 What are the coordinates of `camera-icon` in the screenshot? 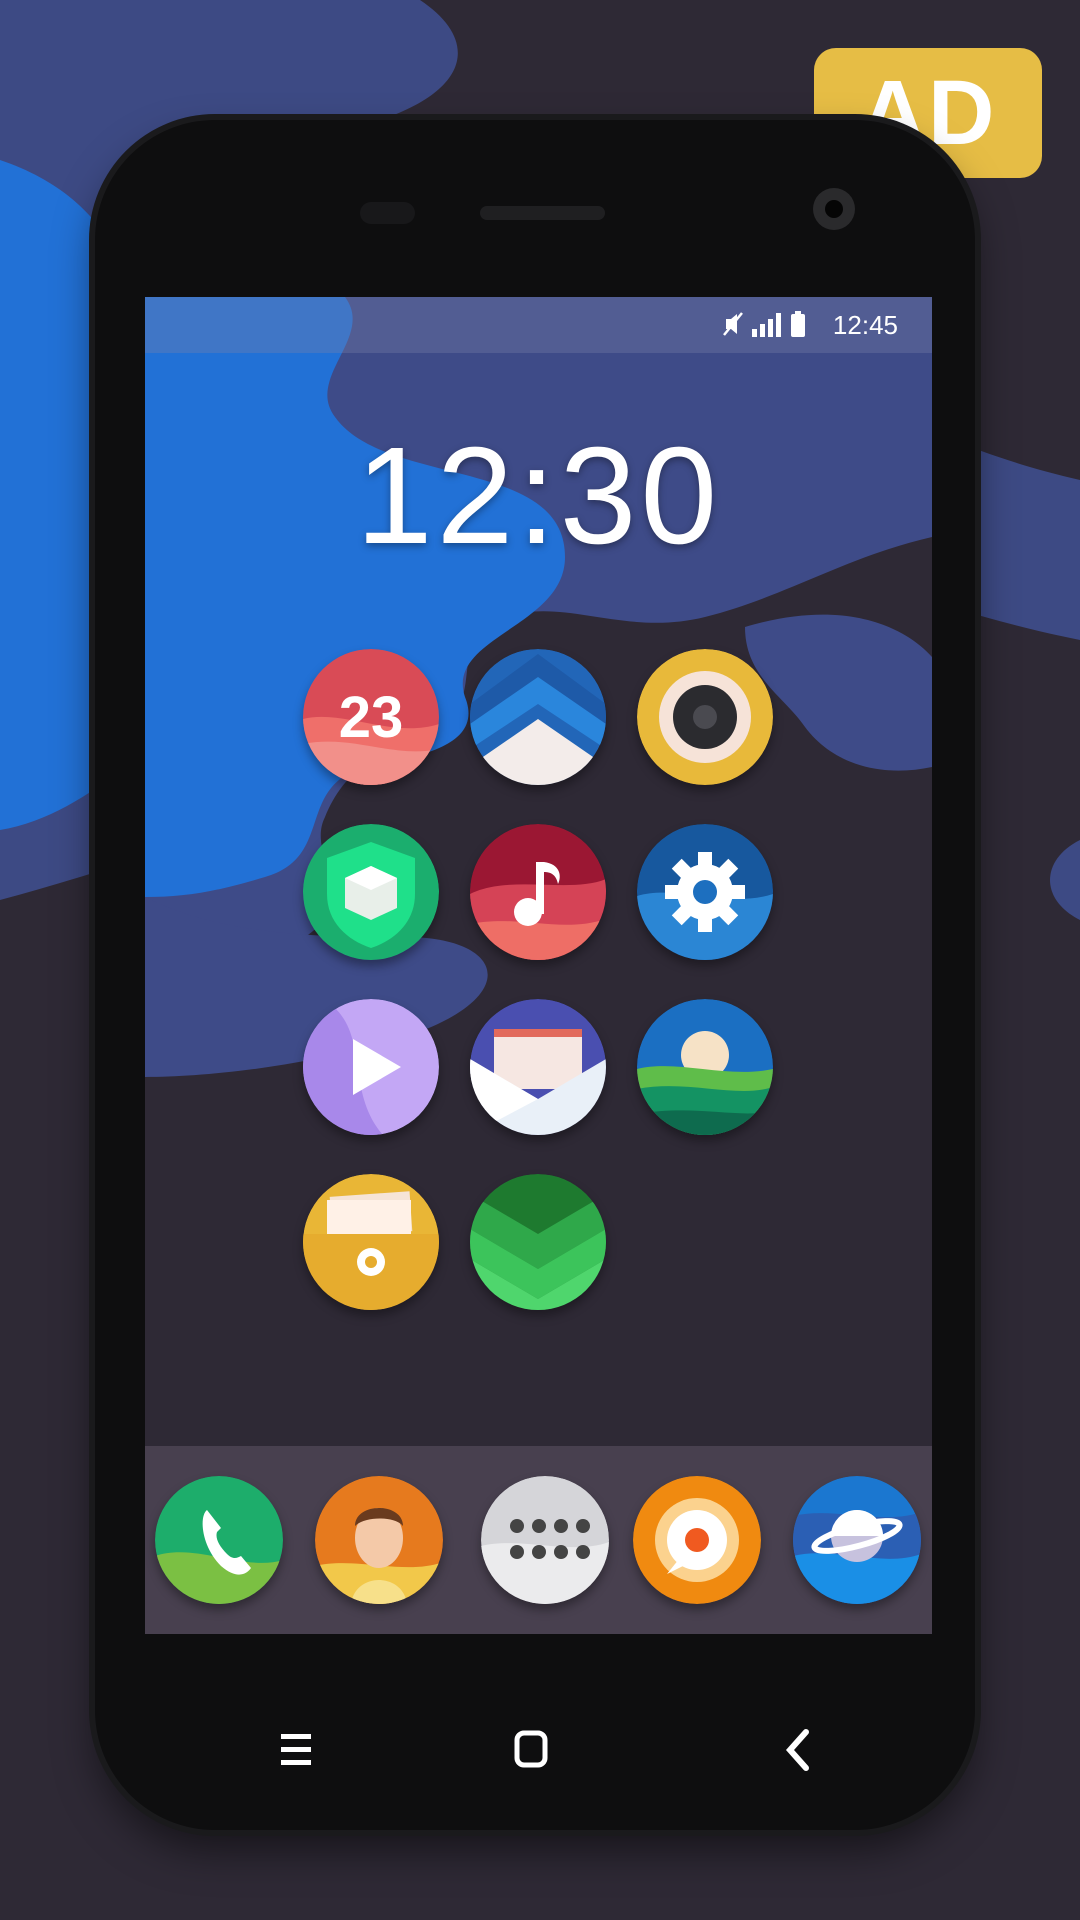 It's located at (705, 717).